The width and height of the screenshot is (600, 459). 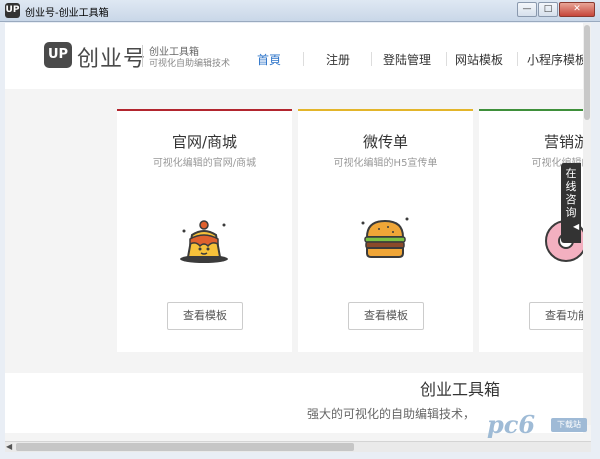 What do you see at coordinates (12, 10) in the screenshot?
I see `app-icon: UP` at bounding box center [12, 10].